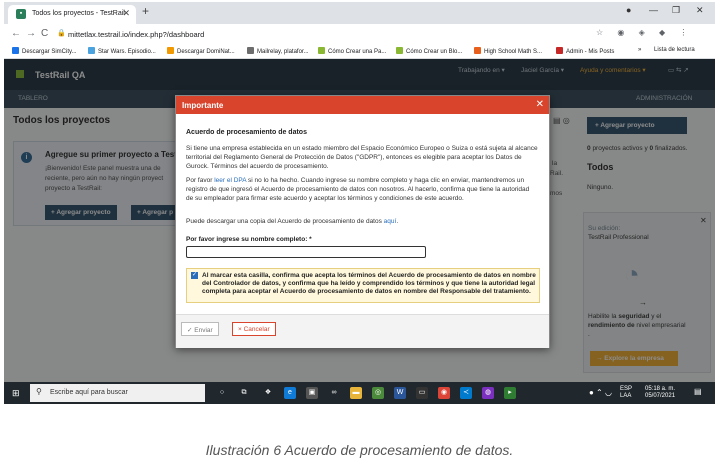  I want to click on lock-icon: 🔒, so click(61, 33).